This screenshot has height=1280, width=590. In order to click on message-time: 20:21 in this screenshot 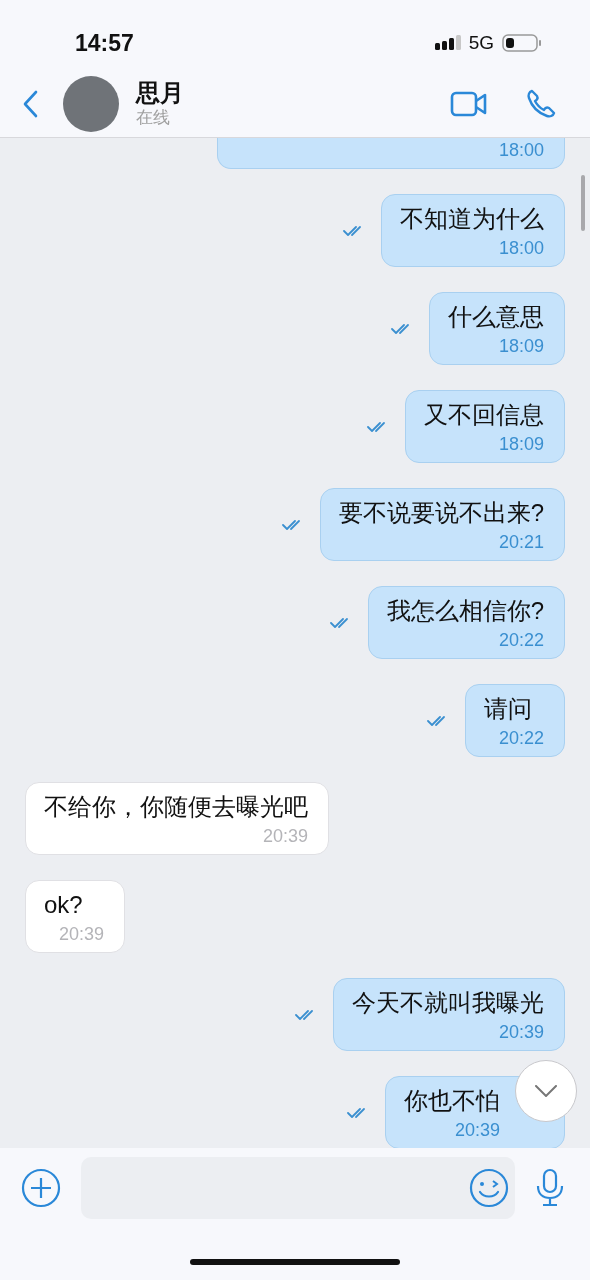, I will do `click(520, 542)`.